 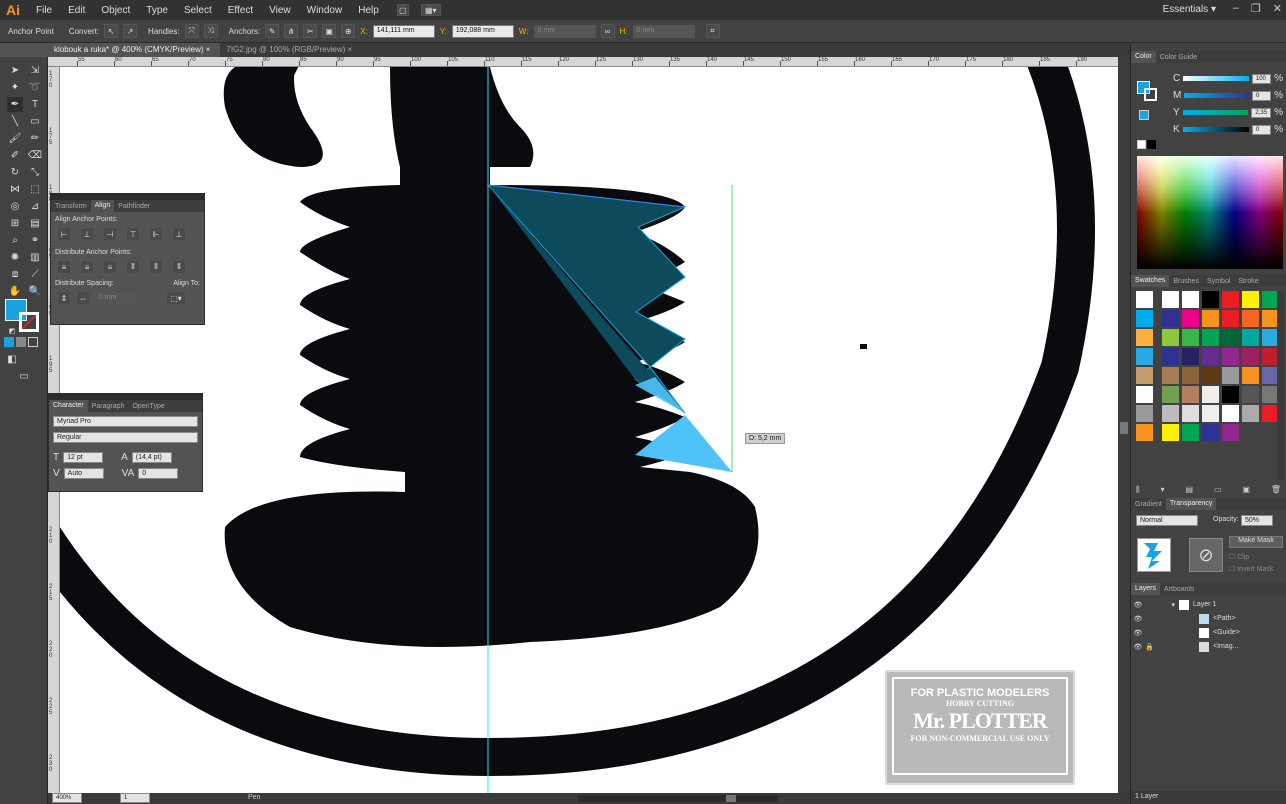 What do you see at coordinates (157, 10) in the screenshot?
I see `menu-type: Type` at bounding box center [157, 10].